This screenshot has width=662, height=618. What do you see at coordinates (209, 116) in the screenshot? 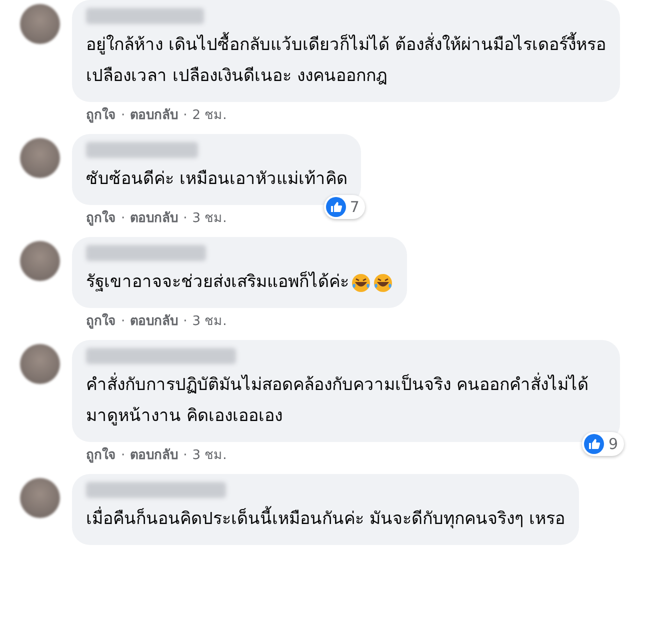
I see `timestamp: 2 ชม.` at bounding box center [209, 116].